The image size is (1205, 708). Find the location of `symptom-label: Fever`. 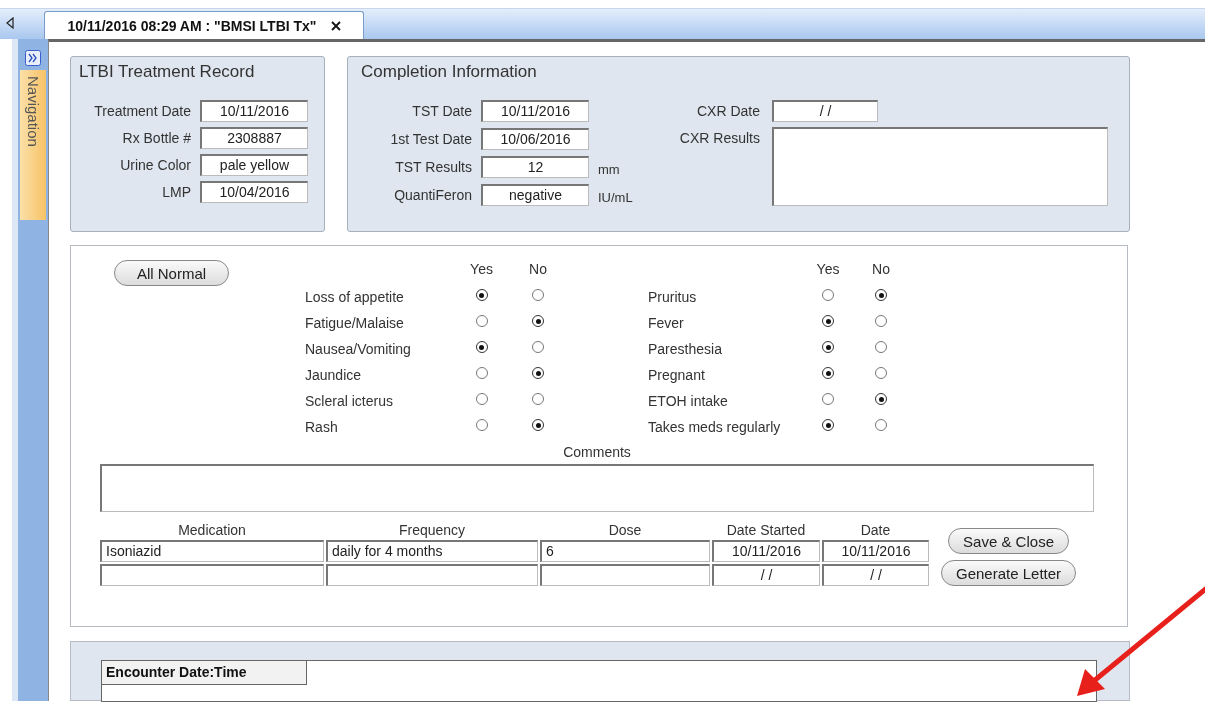

symptom-label: Fever is located at coordinates (666, 322).